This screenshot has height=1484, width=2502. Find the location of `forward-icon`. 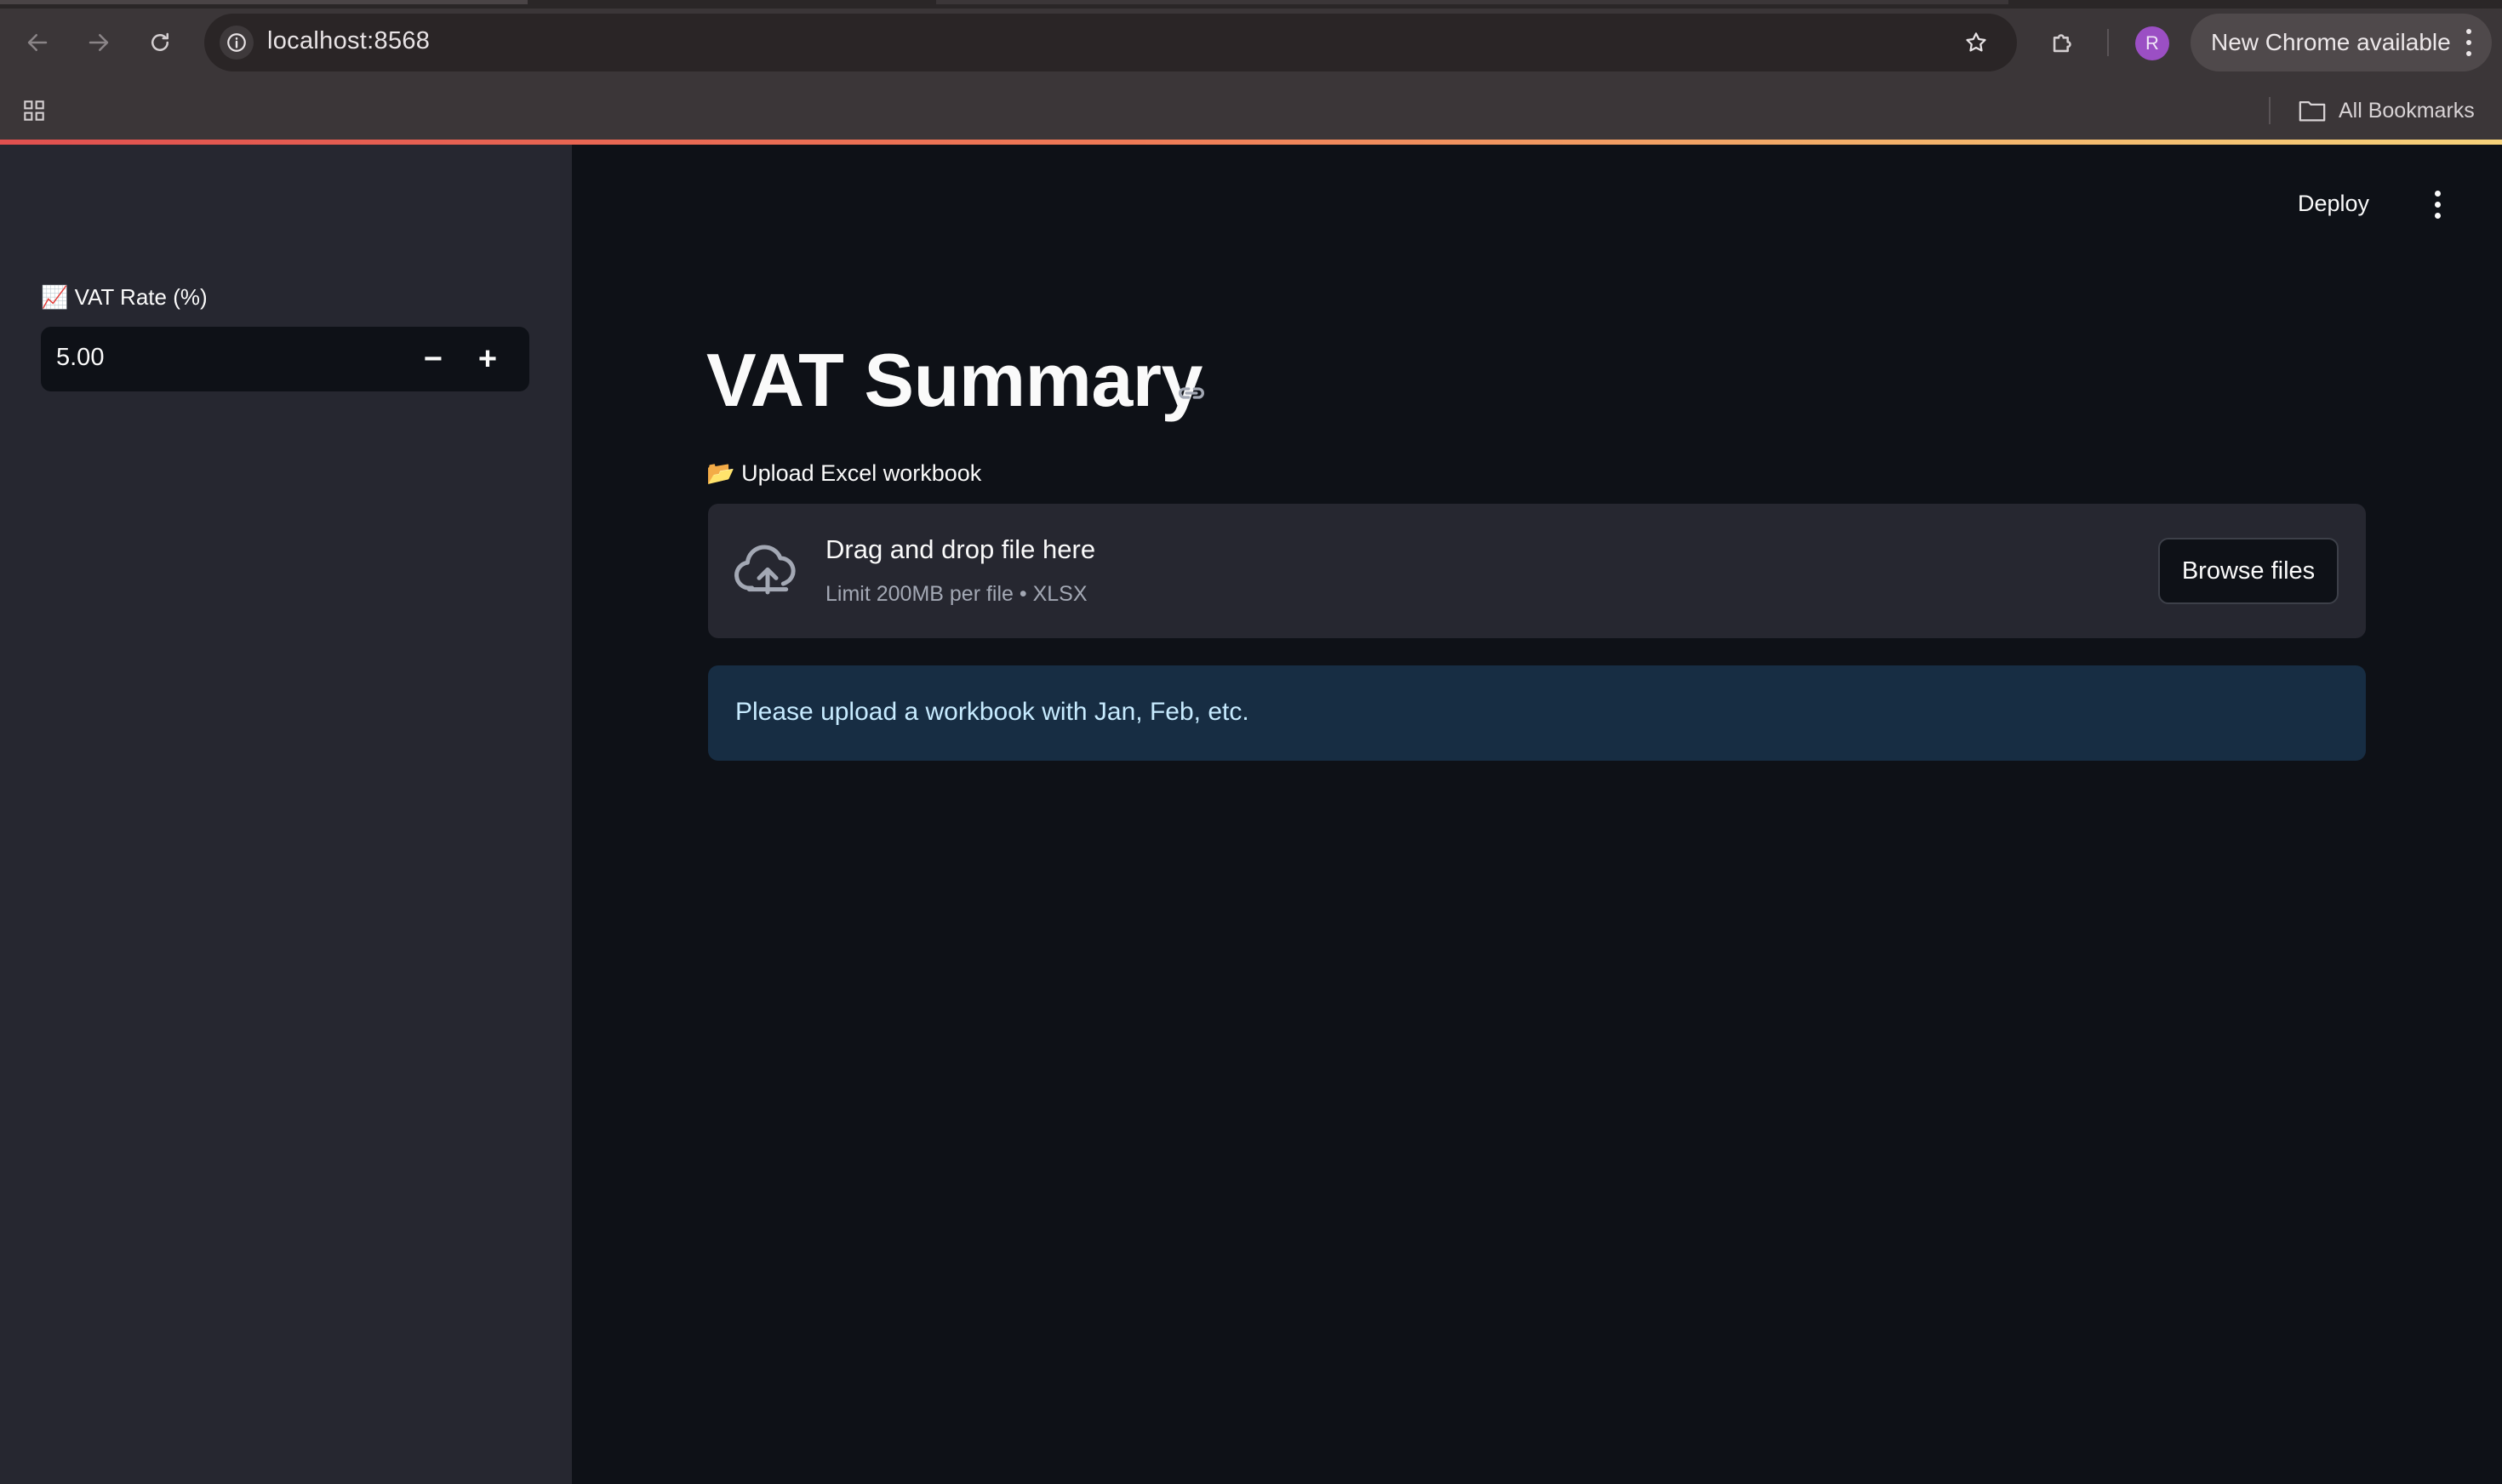

forward-icon is located at coordinates (99, 42).